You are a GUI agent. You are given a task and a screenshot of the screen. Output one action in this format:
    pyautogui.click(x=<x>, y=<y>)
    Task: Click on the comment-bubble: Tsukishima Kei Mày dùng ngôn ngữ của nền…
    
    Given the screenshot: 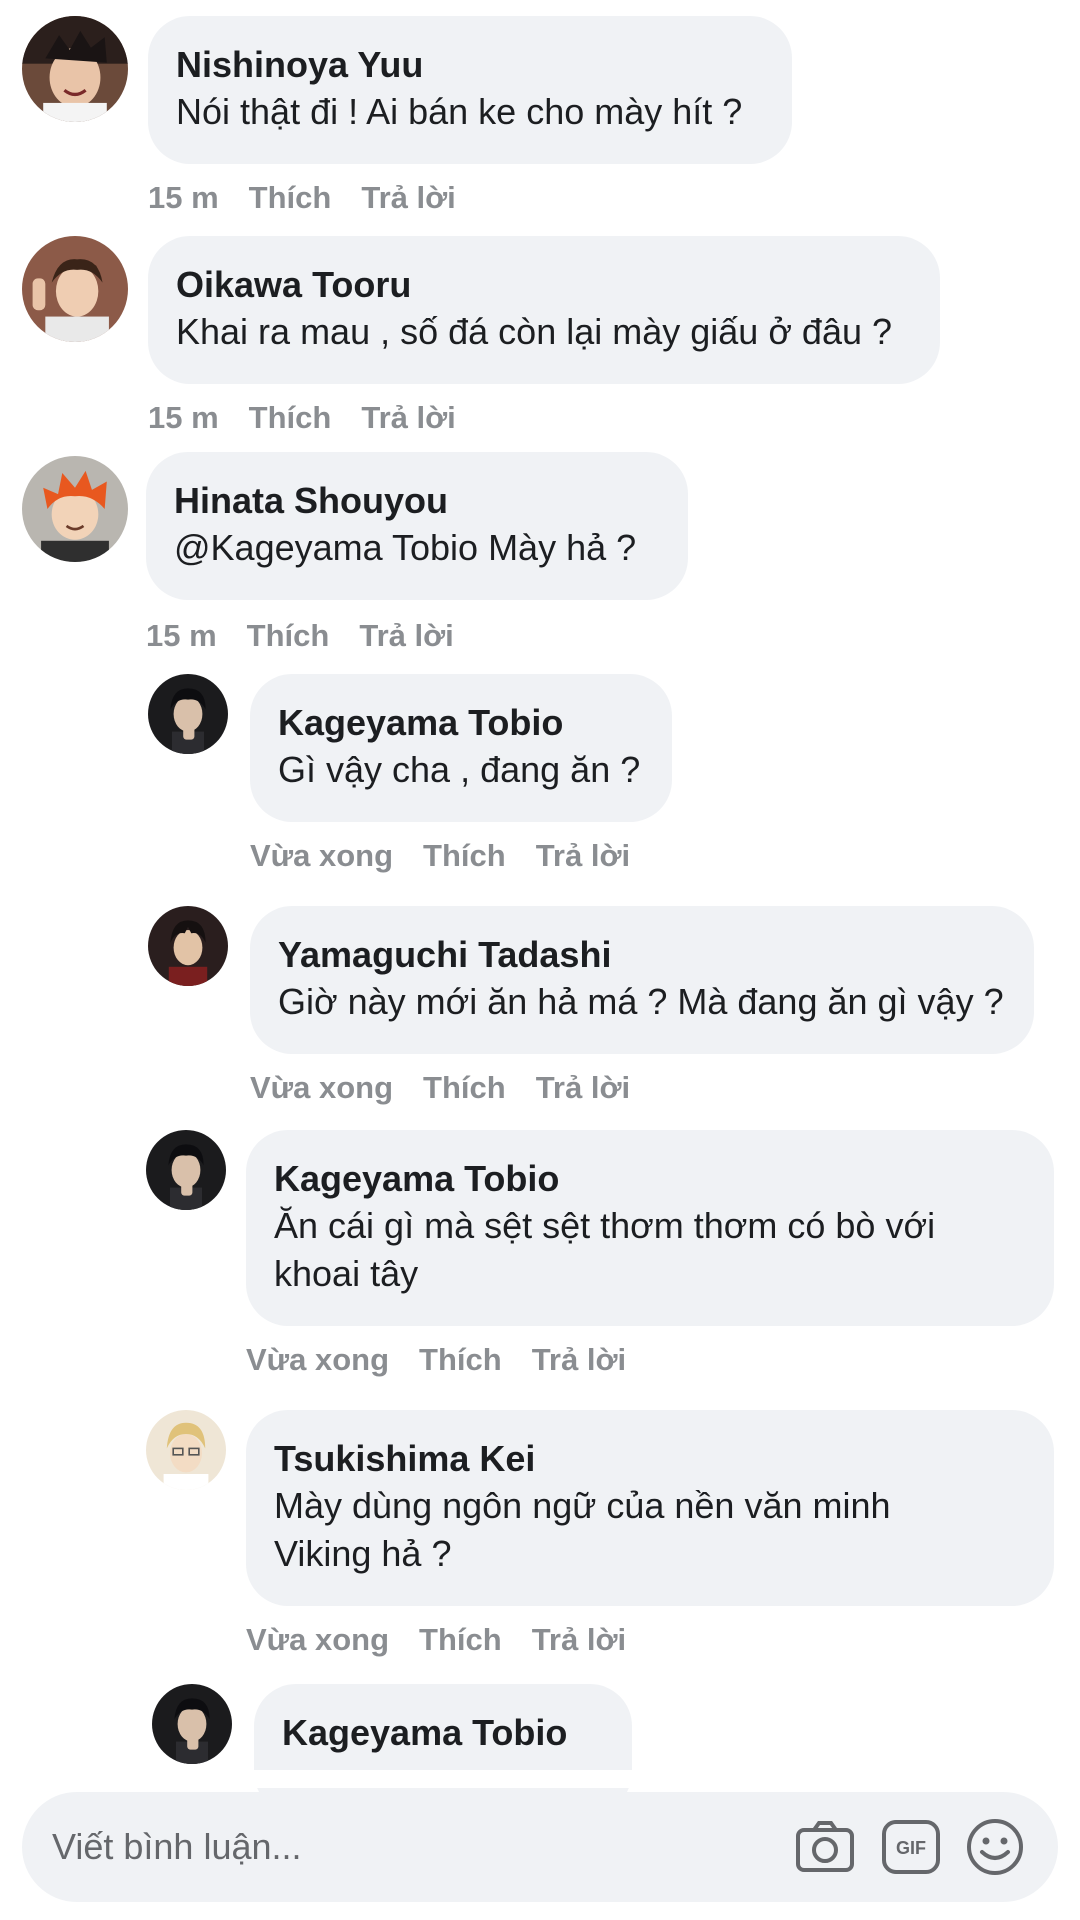 What is the action you would take?
    pyautogui.click(x=650, y=1508)
    